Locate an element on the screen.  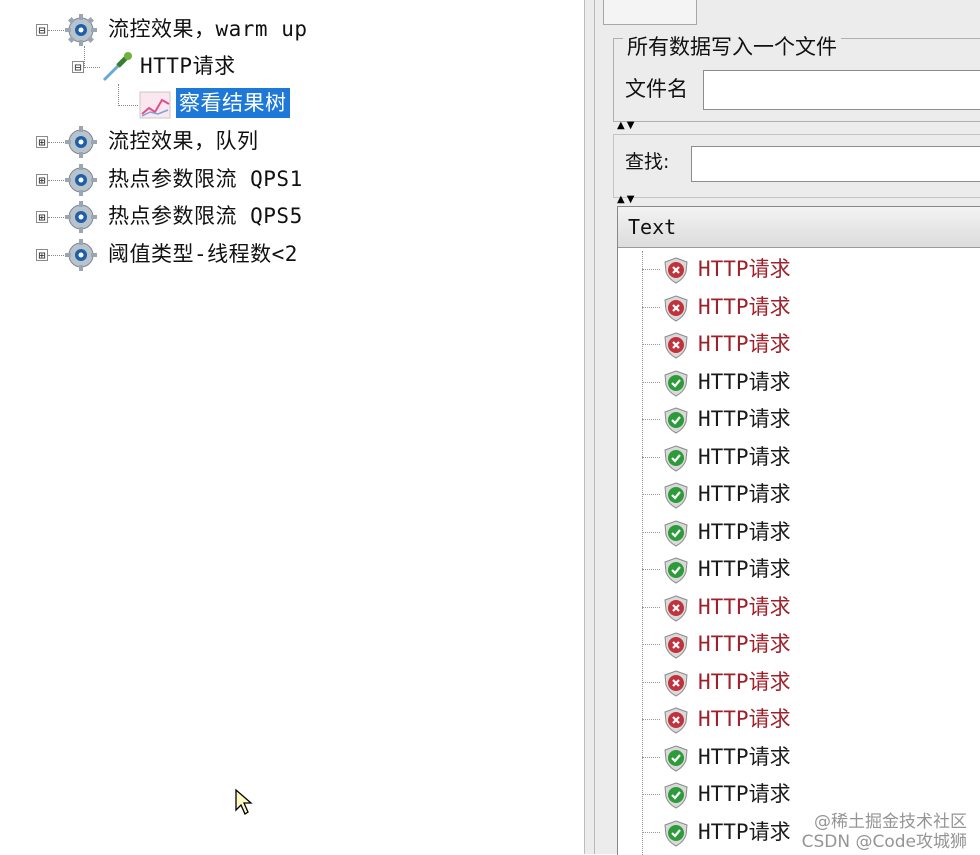
find-input is located at coordinates (835, 164).